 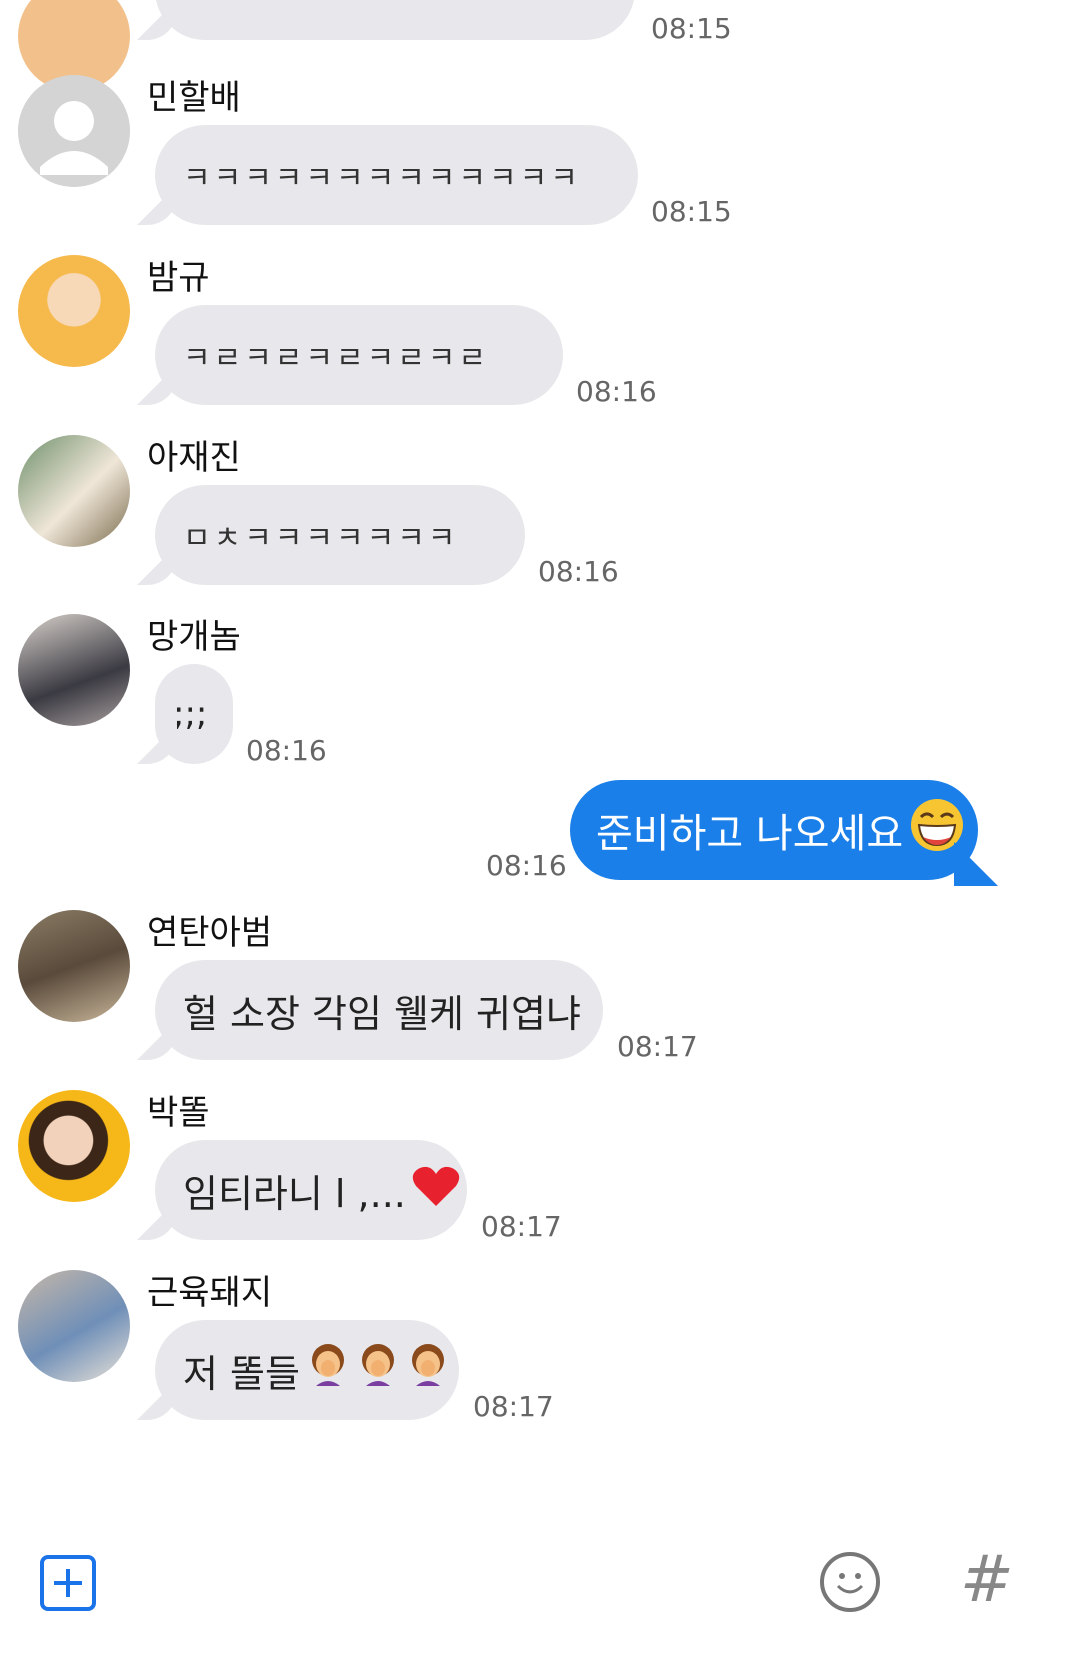 What do you see at coordinates (194, 714) in the screenshot?
I see `message-bubble: ;;;` at bounding box center [194, 714].